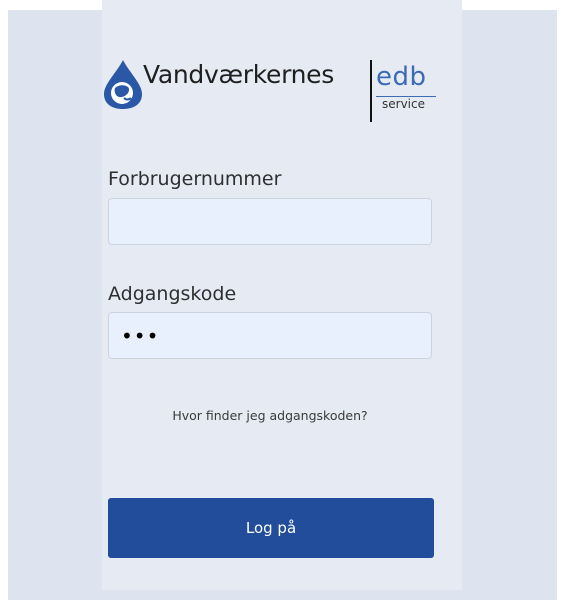 This screenshot has height=600, width=566. I want to click on brand-wordmark: Vandværkernes, so click(238, 74).